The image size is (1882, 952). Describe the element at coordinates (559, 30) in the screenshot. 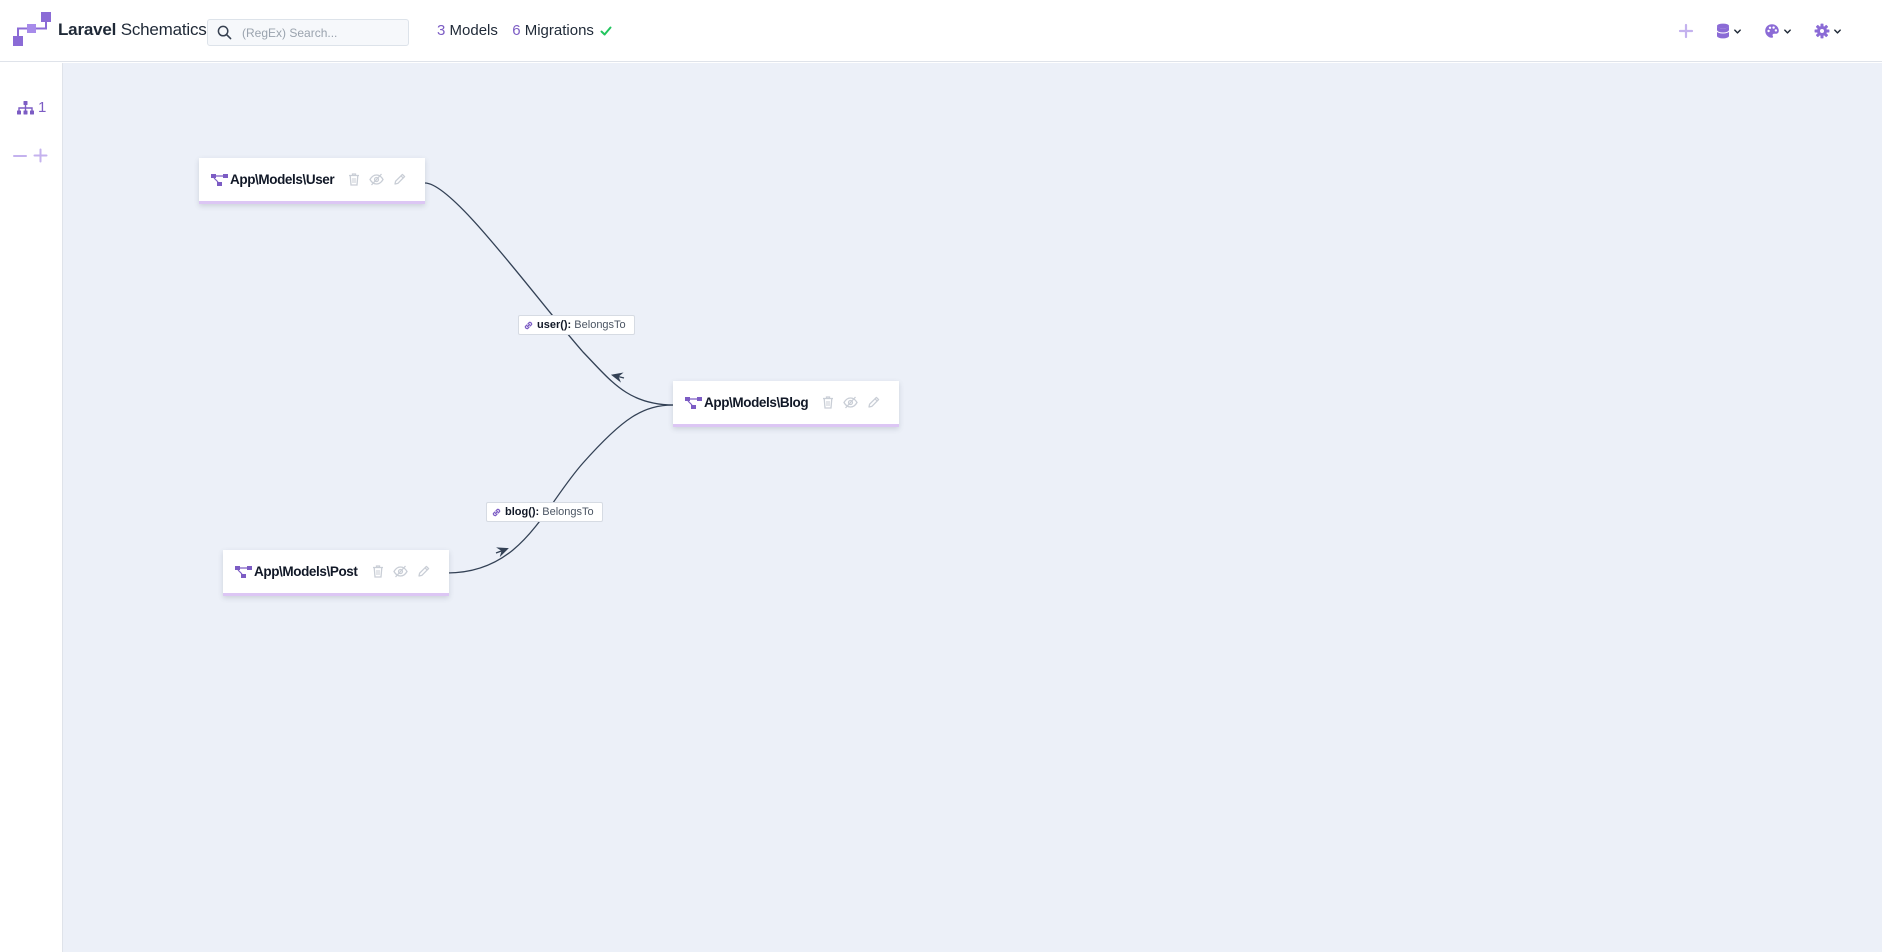

I see `migrations-label: Migrations` at that location.